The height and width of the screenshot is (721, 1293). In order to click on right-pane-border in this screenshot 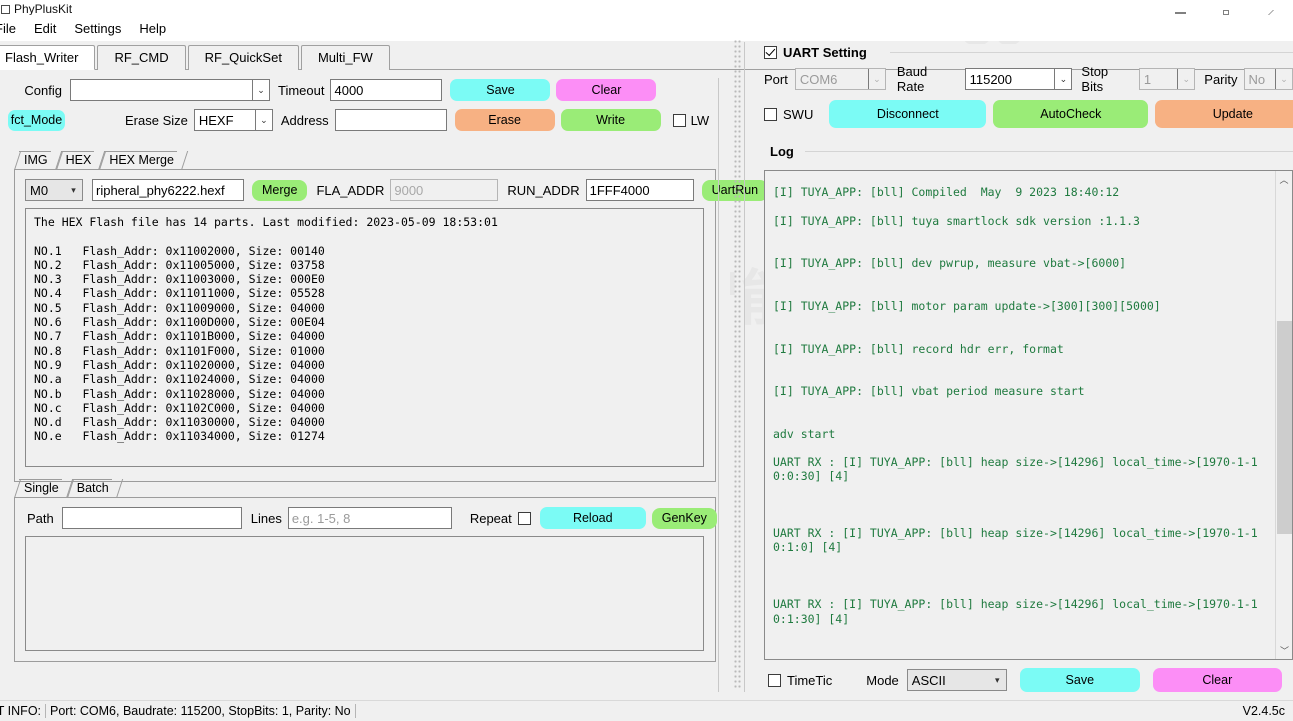, I will do `click(744, 367)`.